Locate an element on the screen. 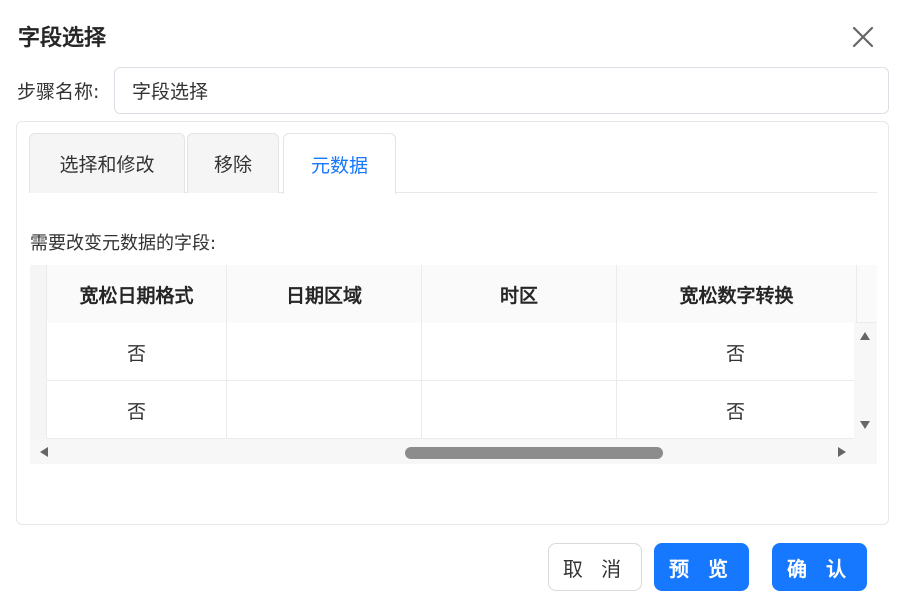  arrow-down-icon is located at coordinates (865, 425).